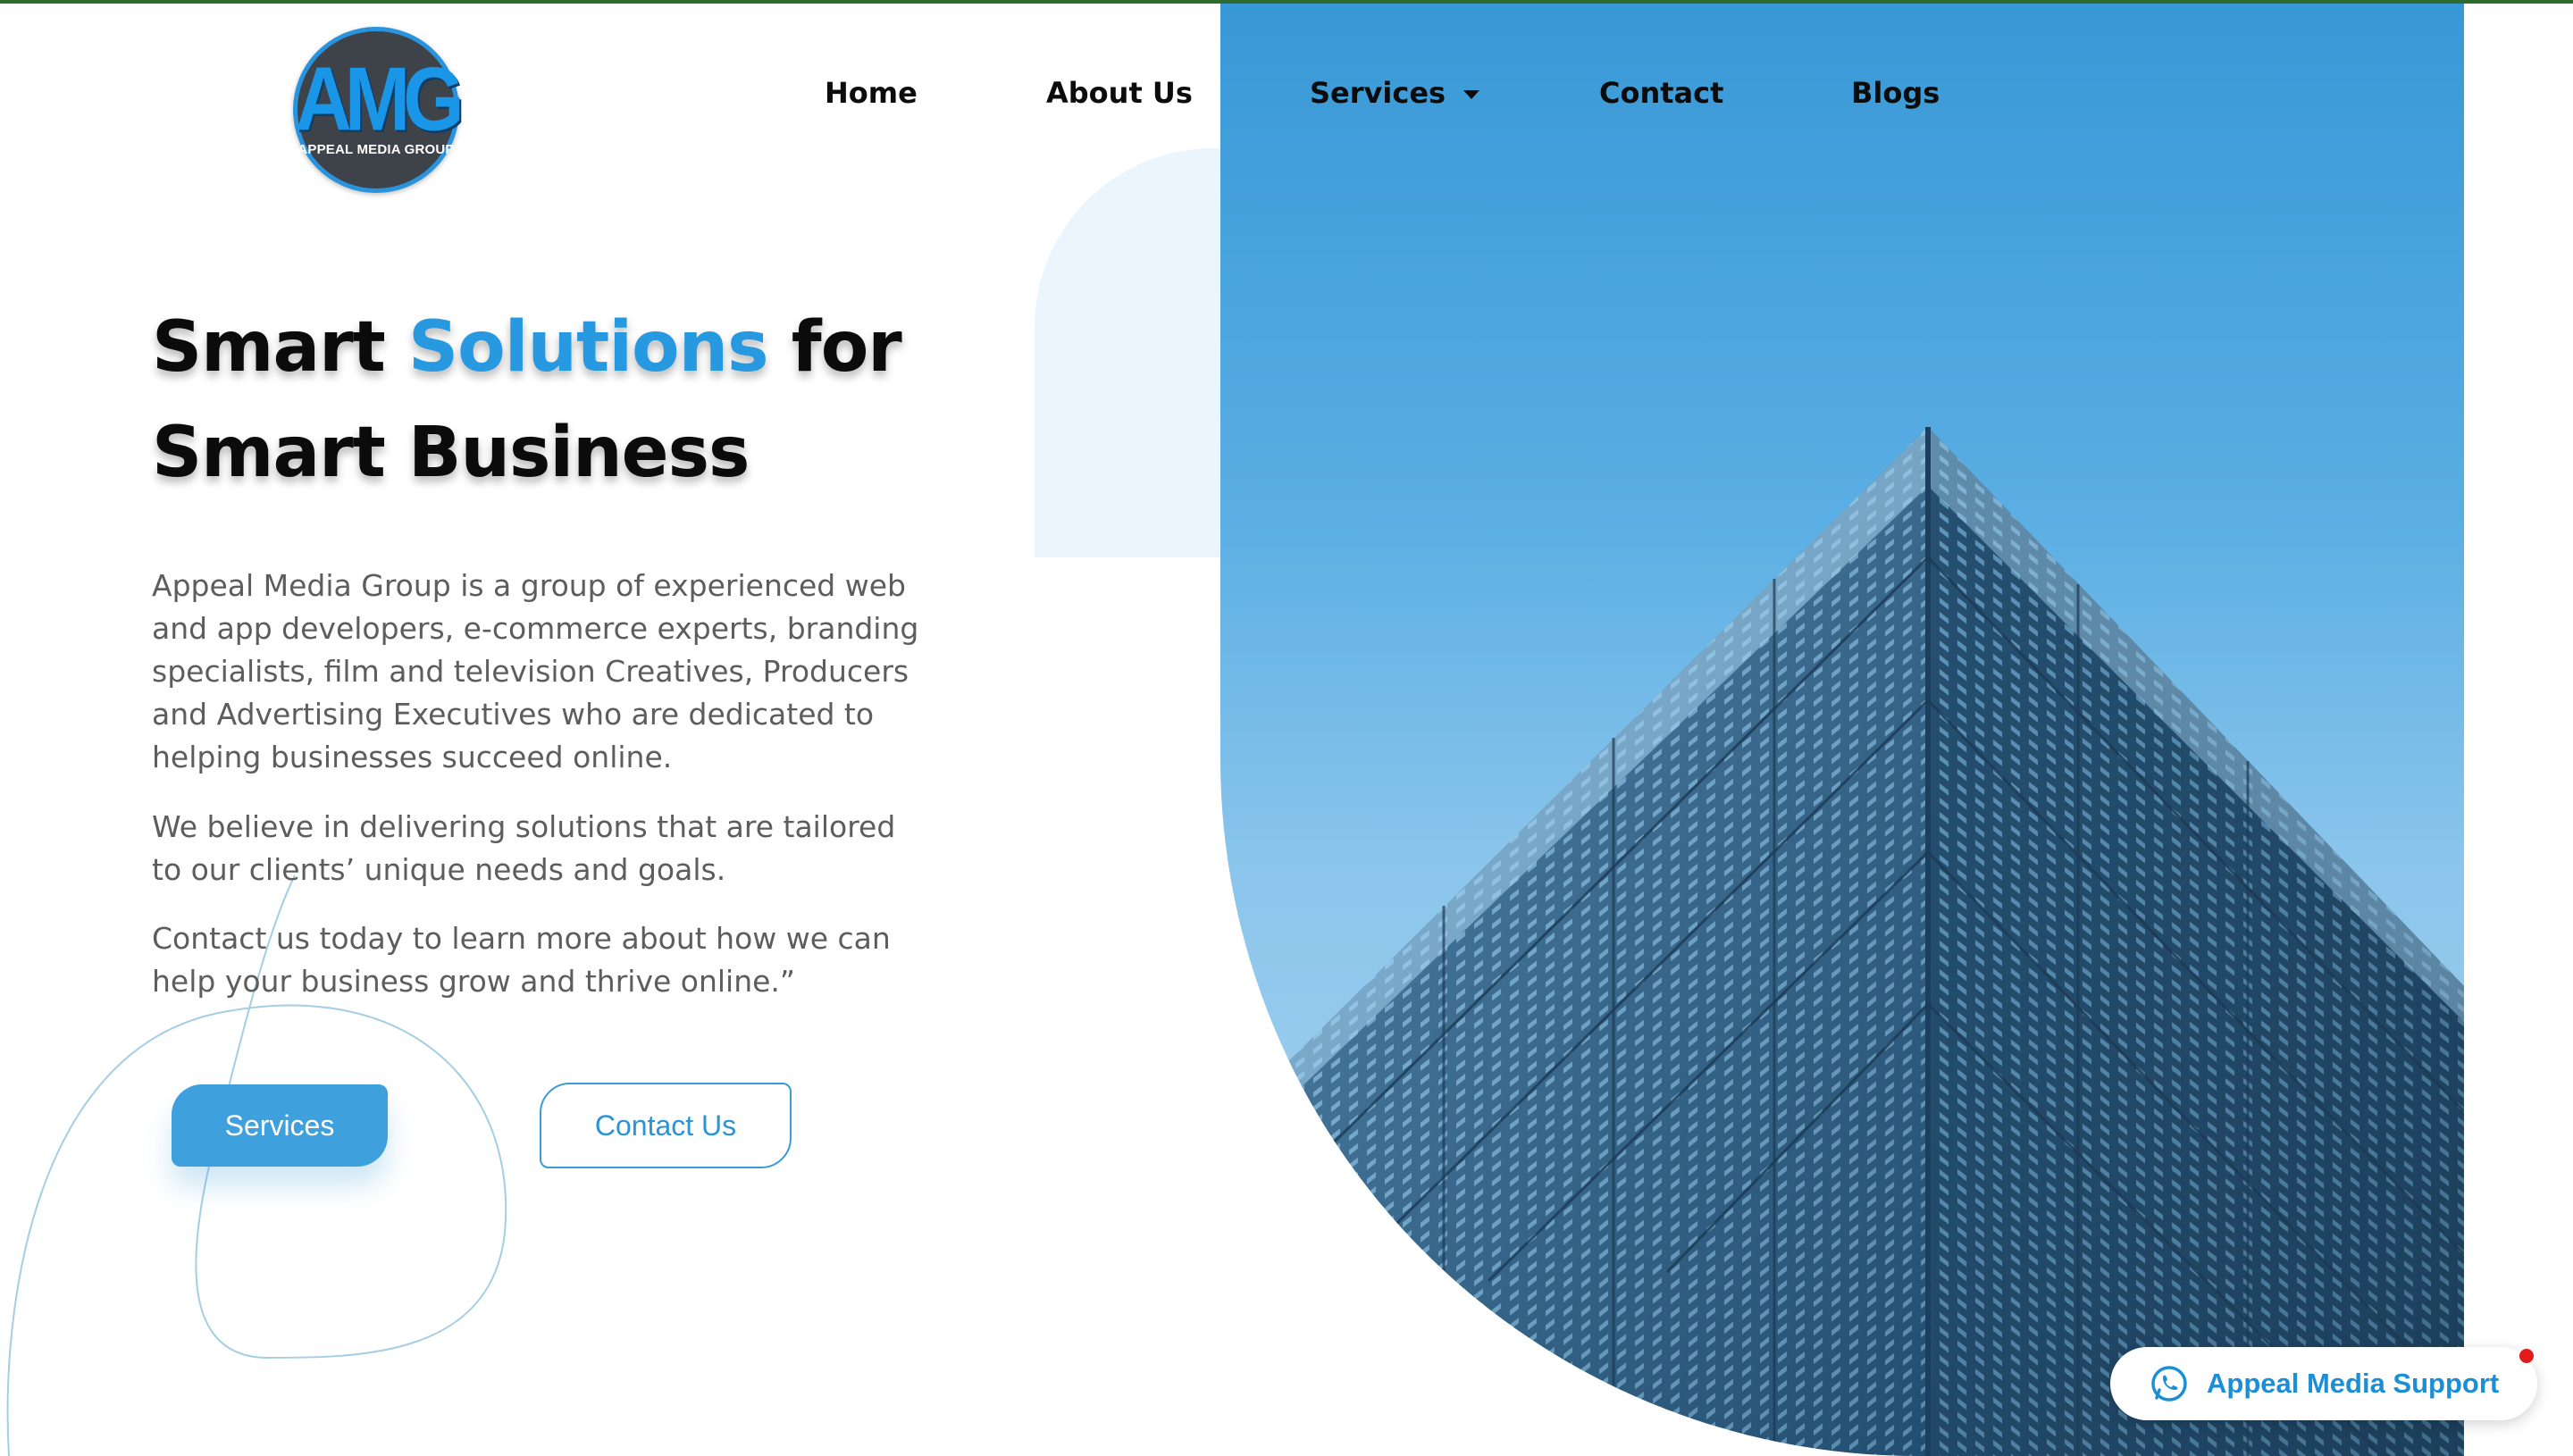  What do you see at coordinates (666, 1125) in the screenshot?
I see `contact-us-button: Contact Us` at bounding box center [666, 1125].